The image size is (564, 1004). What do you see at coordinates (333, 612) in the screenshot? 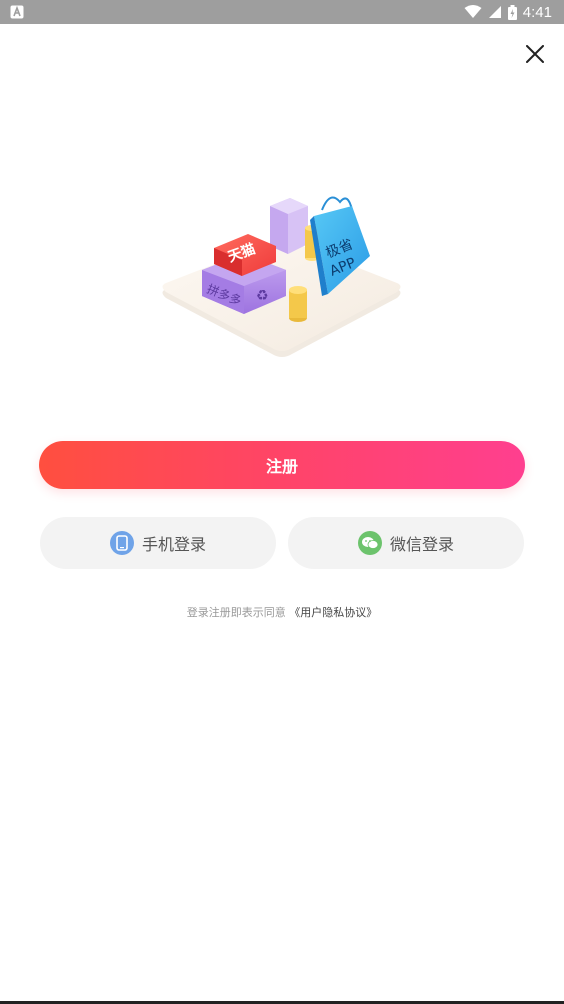
I see `privacy-agreement-link: 《用户隐私协议》` at bounding box center [333, 612].